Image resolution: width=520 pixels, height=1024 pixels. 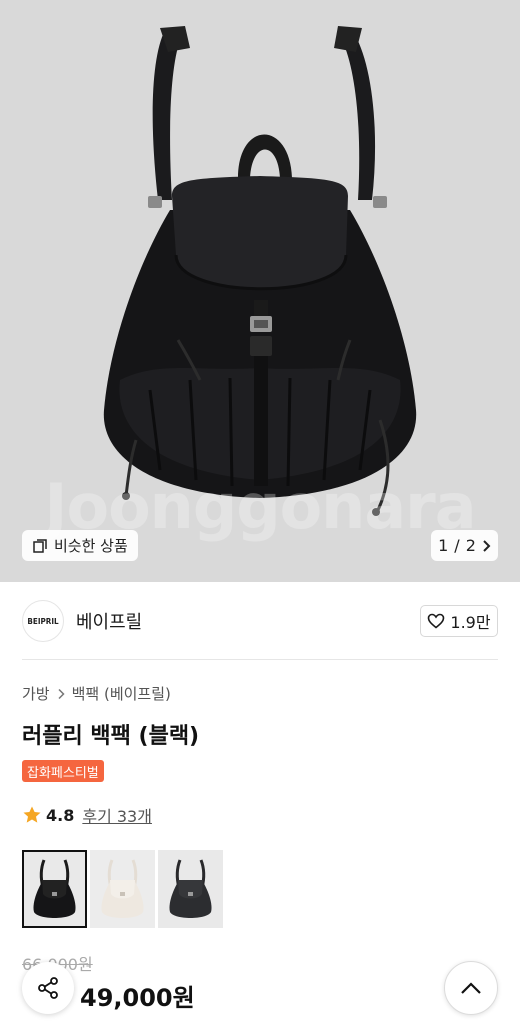 I want to click on image-pager: 1 / 2, so click(x=464, y=545).